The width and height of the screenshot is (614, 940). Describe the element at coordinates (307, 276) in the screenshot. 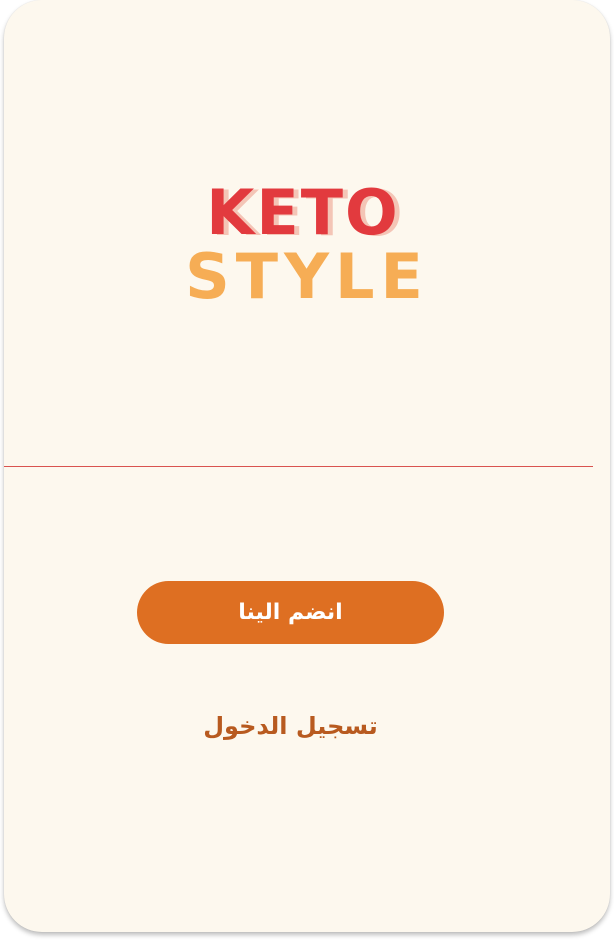

I see `logo-line-style: STYLE` at that location.